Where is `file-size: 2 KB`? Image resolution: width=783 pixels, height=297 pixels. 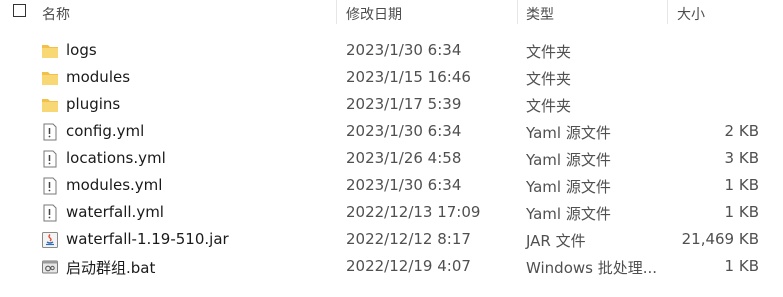
file-size: 2 KB is located at coordinates (741, 131).